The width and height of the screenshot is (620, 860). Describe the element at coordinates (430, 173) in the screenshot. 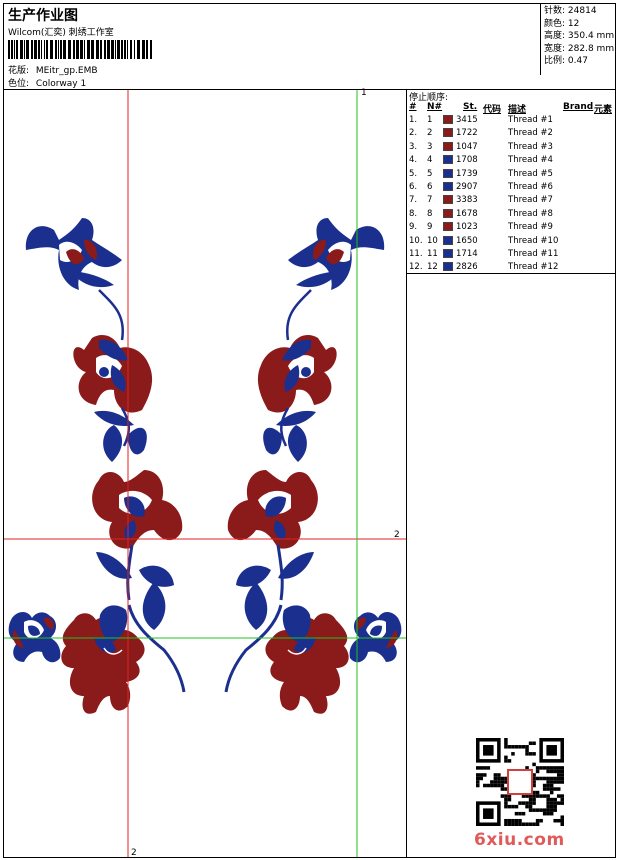

I see `row-n: 5` at that location.